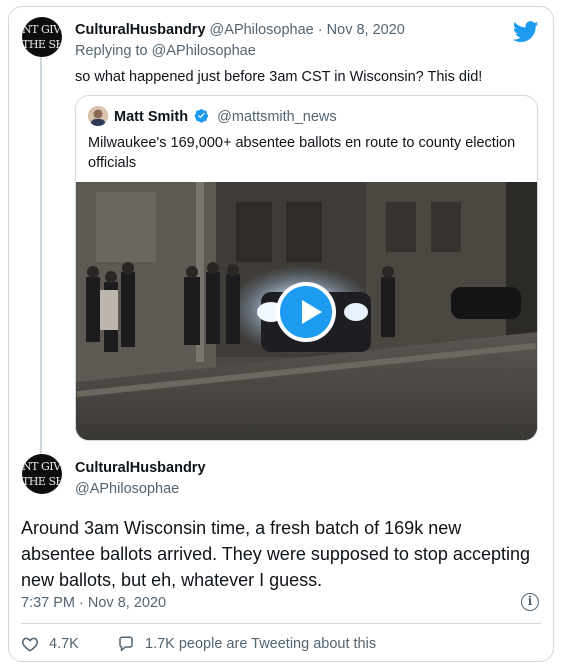 Image resolution: width=566 pixels, height=669 pixels. Describe the element at coordinates (530, 602) in the screenshot. I see `info-icon: i` at that location.